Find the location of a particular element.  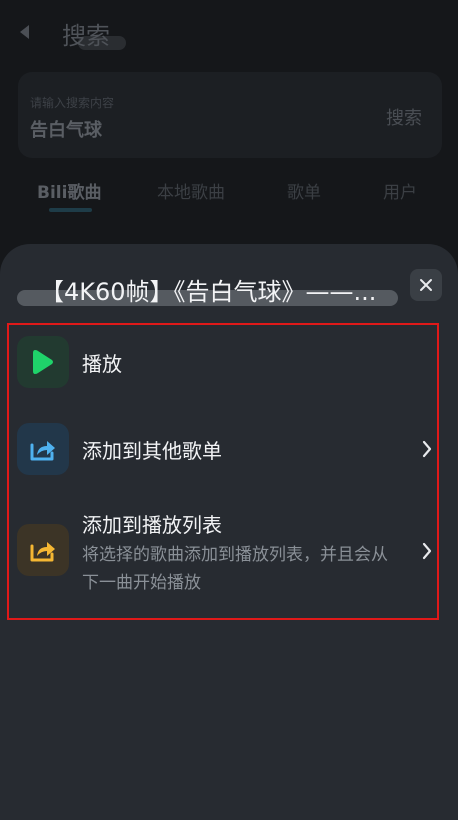

search-card: 请输入搜索内容 告白气球 搜索 is located at coordinates (230, 115).